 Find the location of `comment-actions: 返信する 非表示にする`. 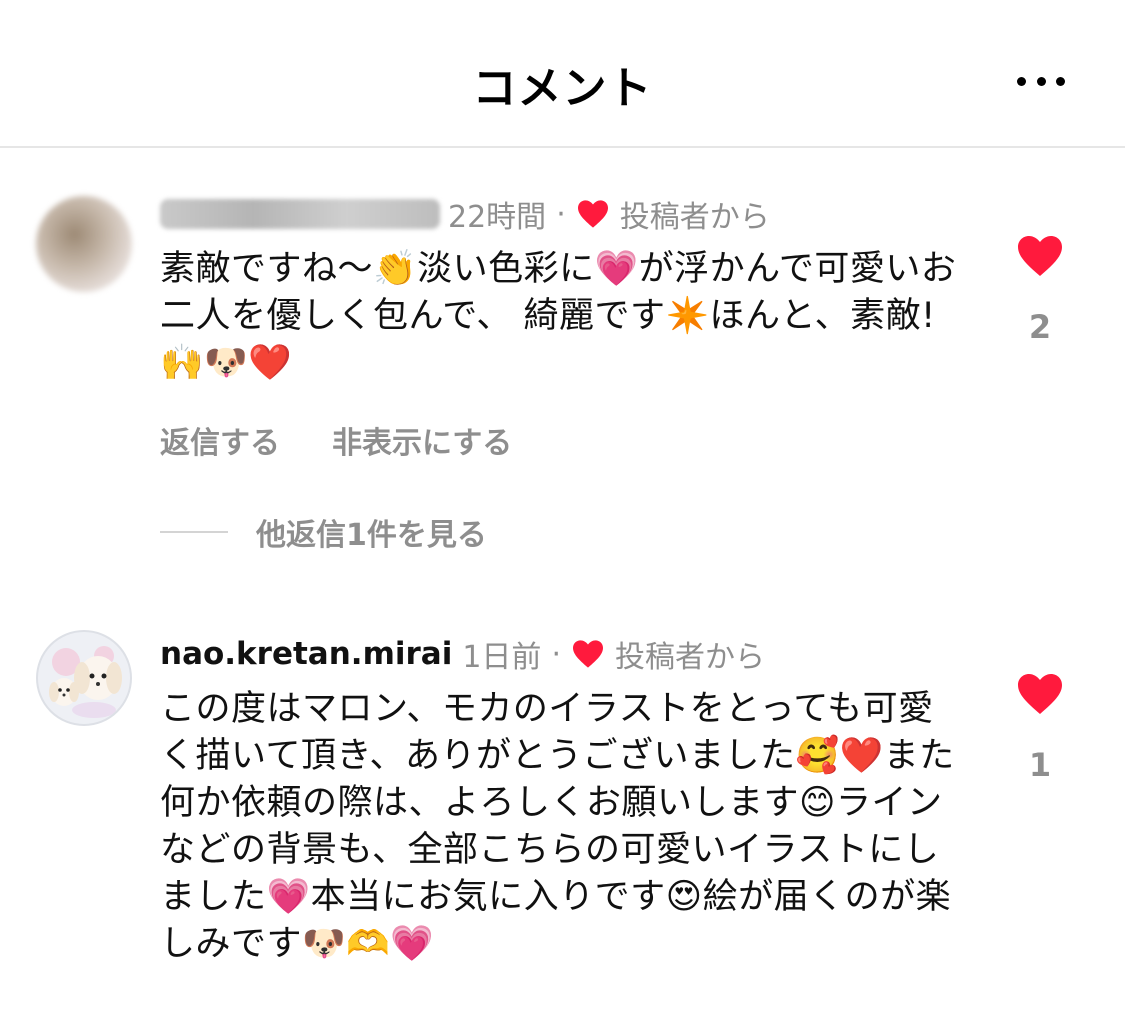

comment-actions: 返信する 非表示にする is located at coordinates (336, 440).